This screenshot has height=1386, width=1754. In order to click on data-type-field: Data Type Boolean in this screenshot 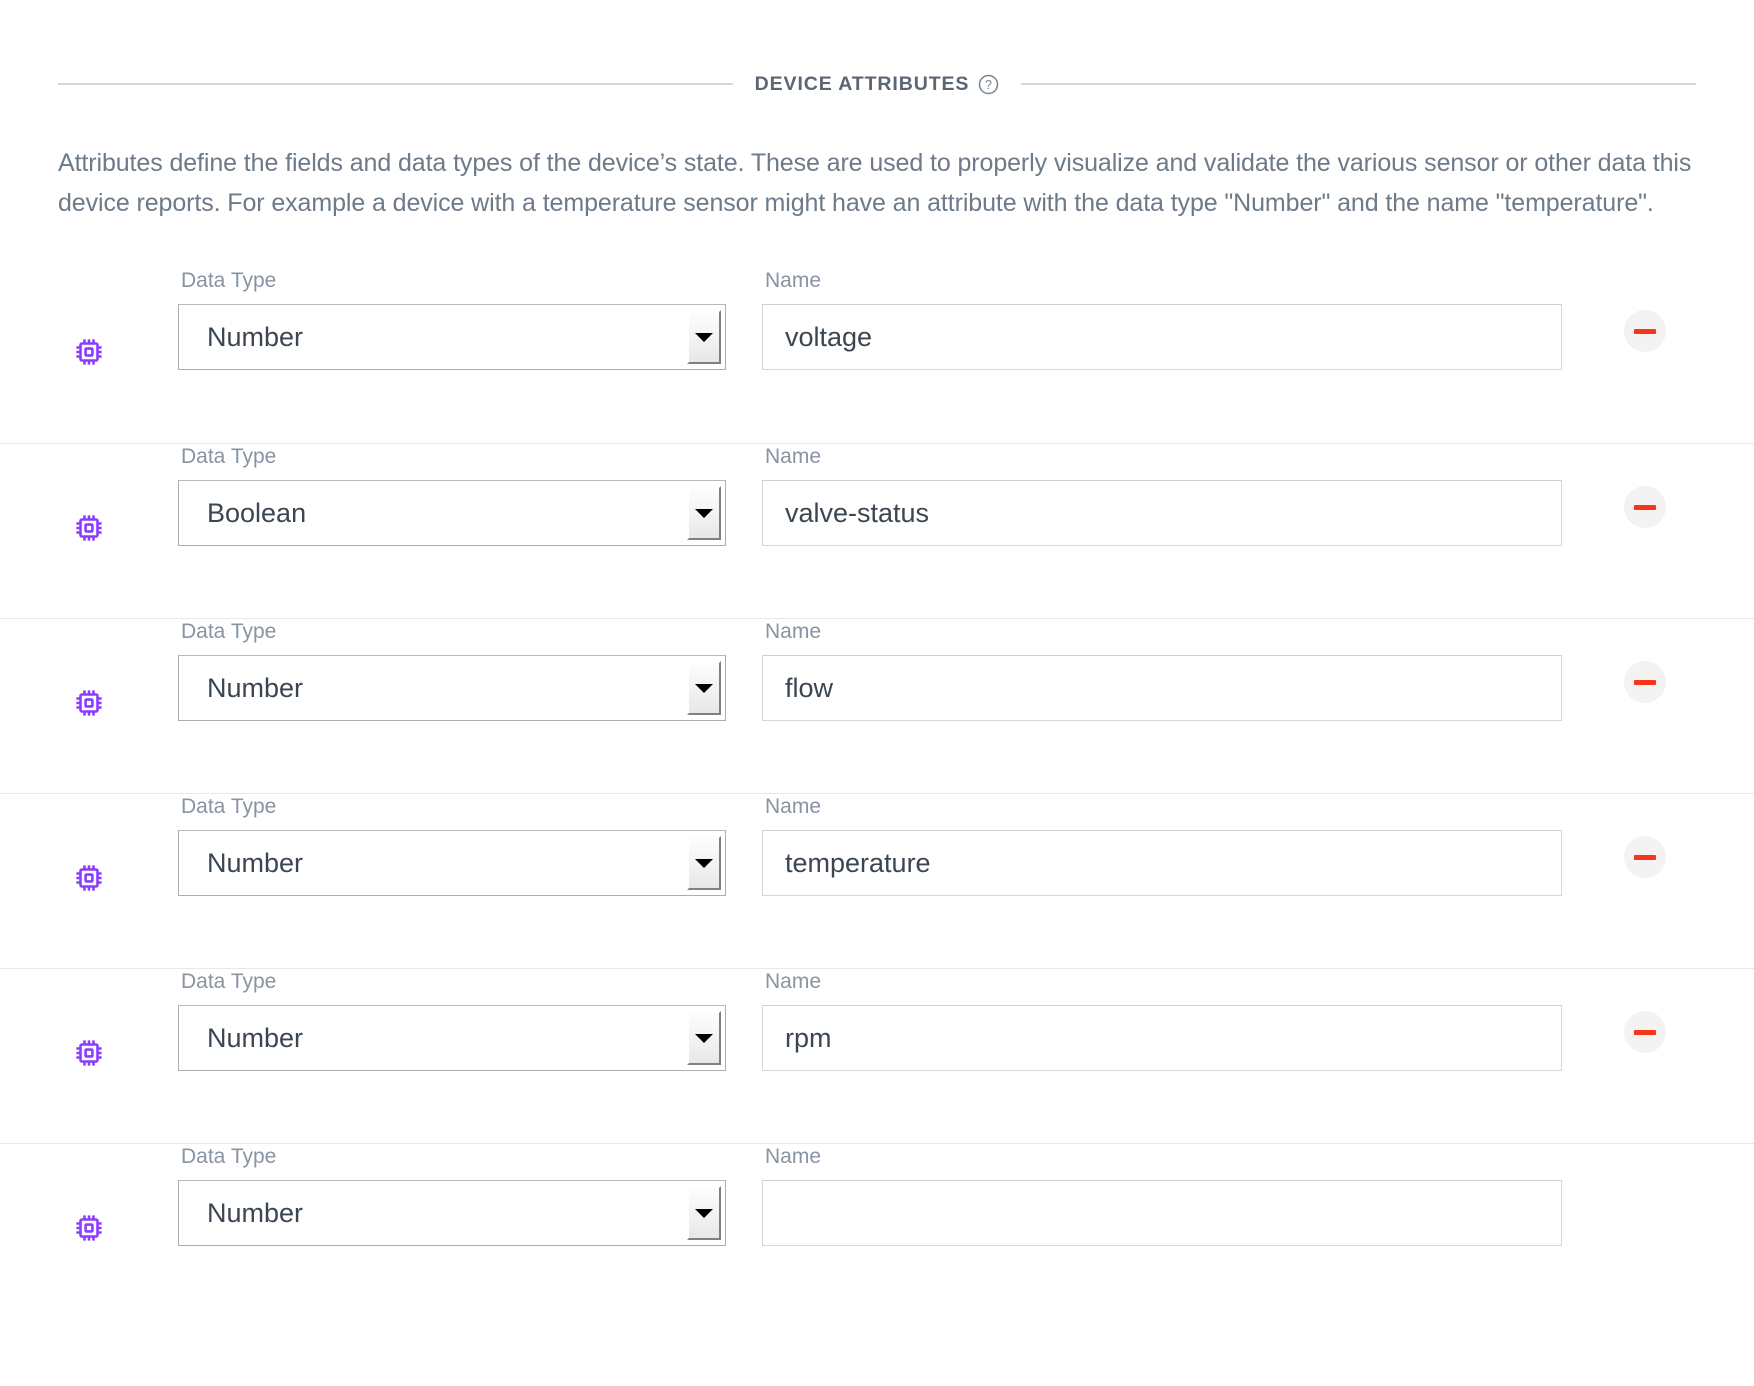, I will do `click(452, 495)`.